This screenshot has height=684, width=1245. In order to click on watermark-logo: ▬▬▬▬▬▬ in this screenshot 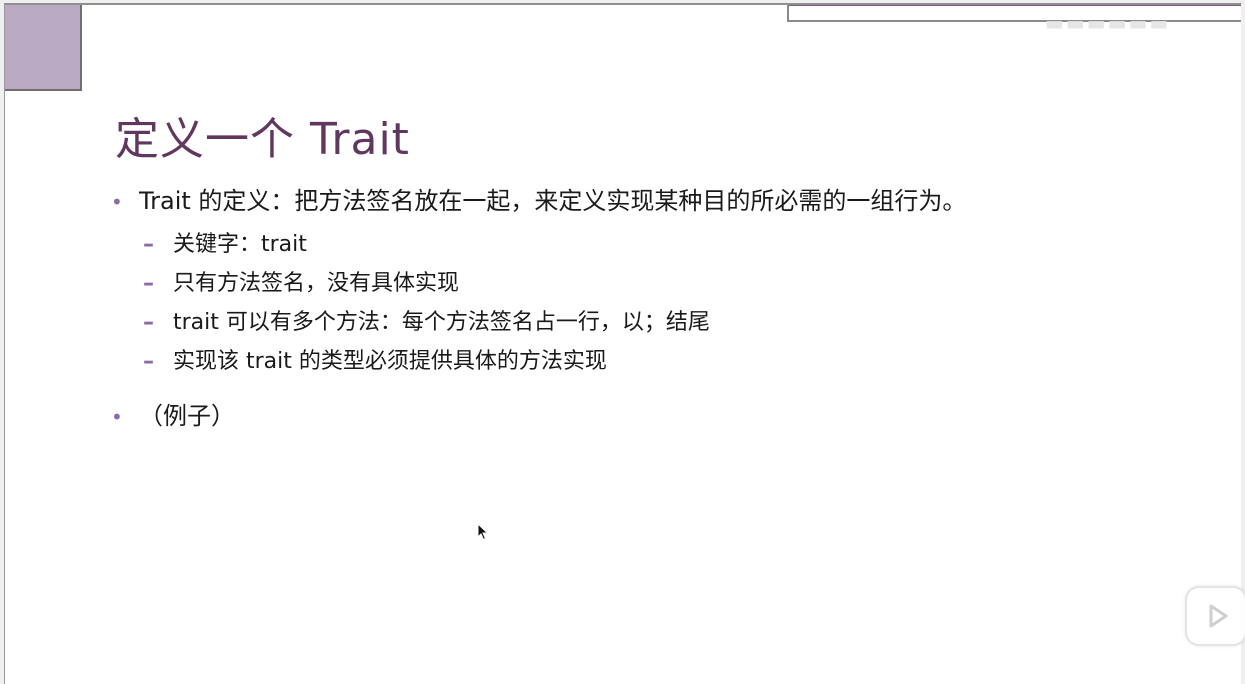, I will do `click(1108, 23)`.